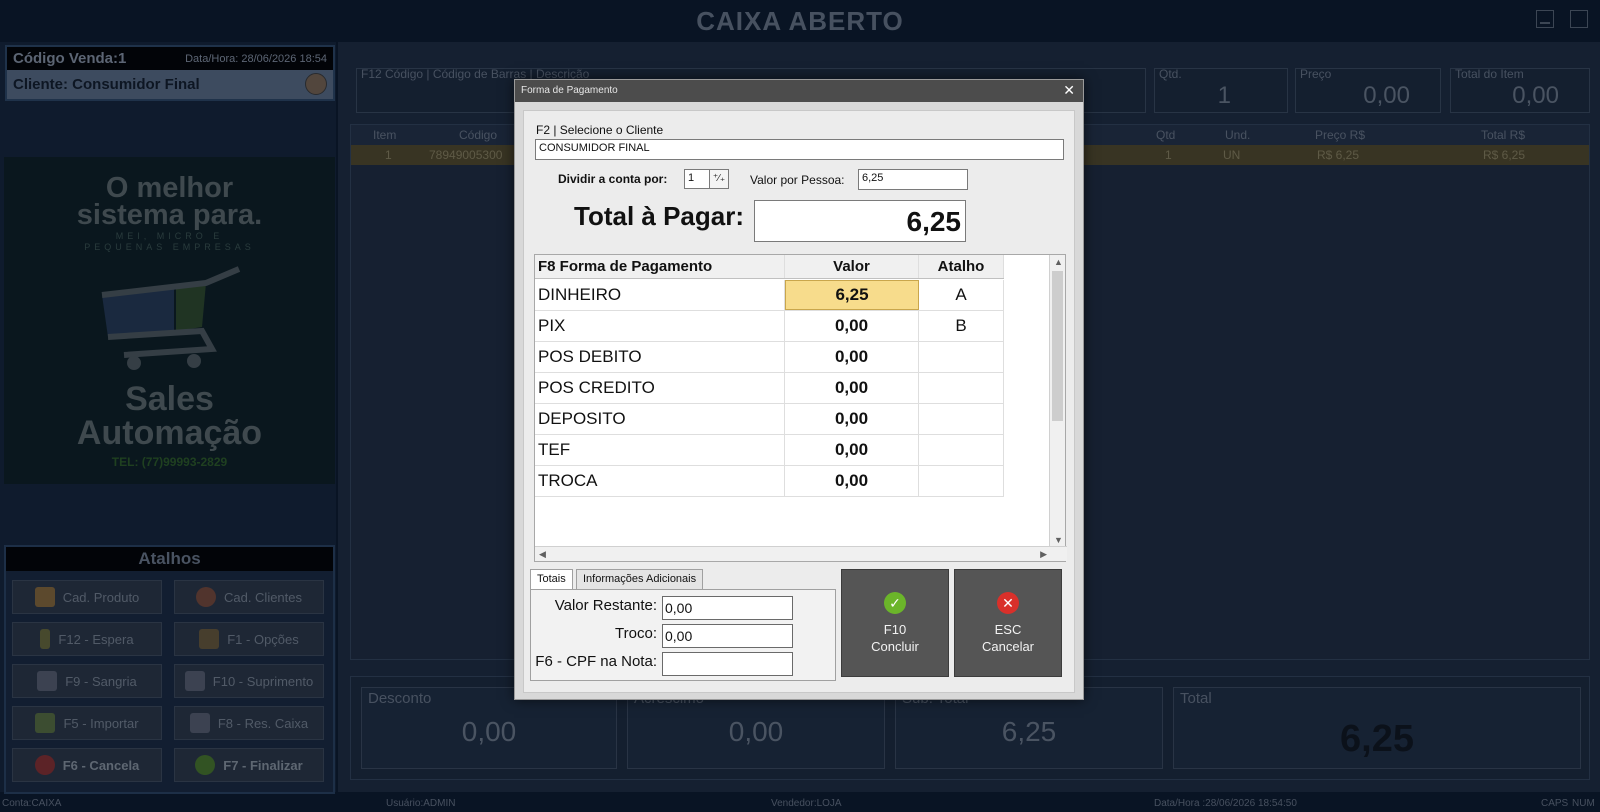 Image resolution: width=1600 pixels, height=812 pixels. Describe the element at coordinates (769, 419) in the screenshot. I see `payment-row-deposito: DEPOSITO 0,00` at that location.